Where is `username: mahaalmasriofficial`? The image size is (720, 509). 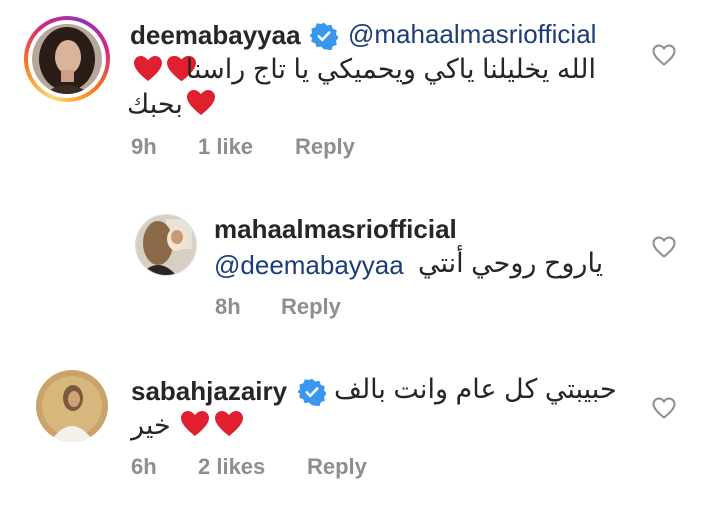
username: mahaalmasriofficial is located at coordinates (335, 229).